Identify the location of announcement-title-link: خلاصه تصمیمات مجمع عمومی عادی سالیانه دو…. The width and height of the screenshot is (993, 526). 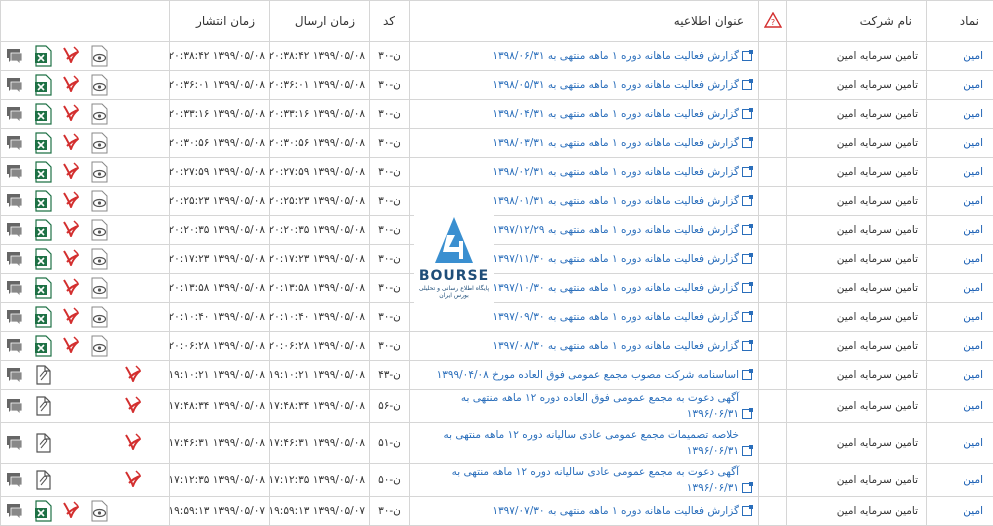
(575, 443).